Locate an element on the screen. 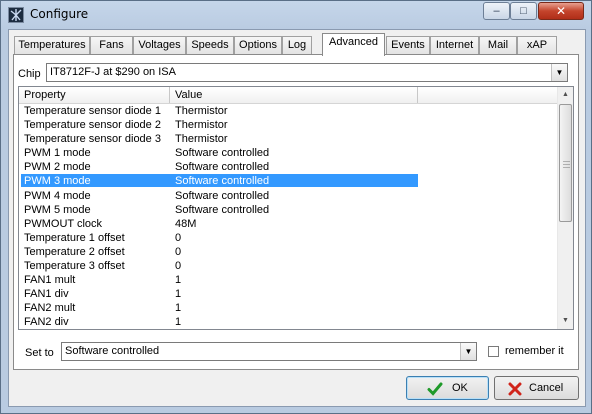  grip-icon: — — — is located at coordinates (566, 164).